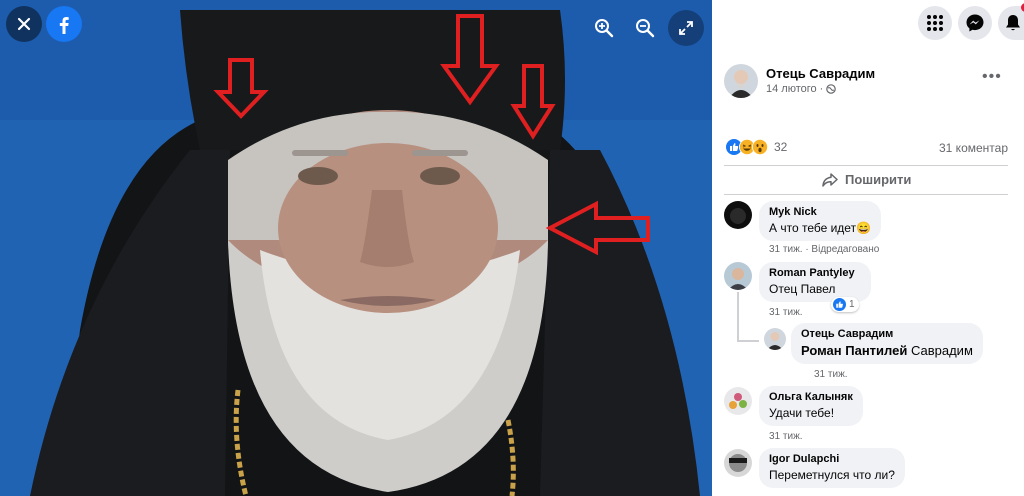 The height and width of the screenshot is (496, 1024). Describe the element at coordinates (839, 304) in the screenshot. I see `like-reaction-icon` at that location.